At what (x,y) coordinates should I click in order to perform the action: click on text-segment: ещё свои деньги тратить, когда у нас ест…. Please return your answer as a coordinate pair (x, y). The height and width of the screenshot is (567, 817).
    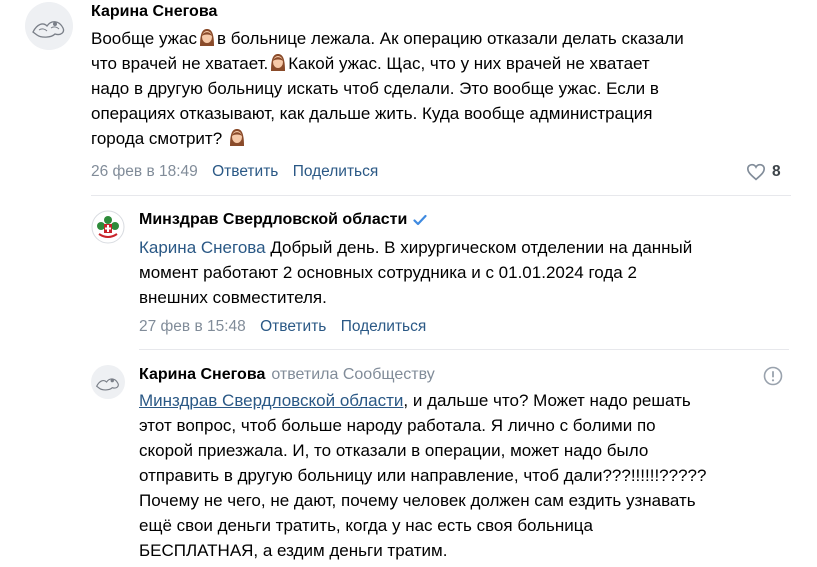
    Looking at the image, I should click on (366, 525).